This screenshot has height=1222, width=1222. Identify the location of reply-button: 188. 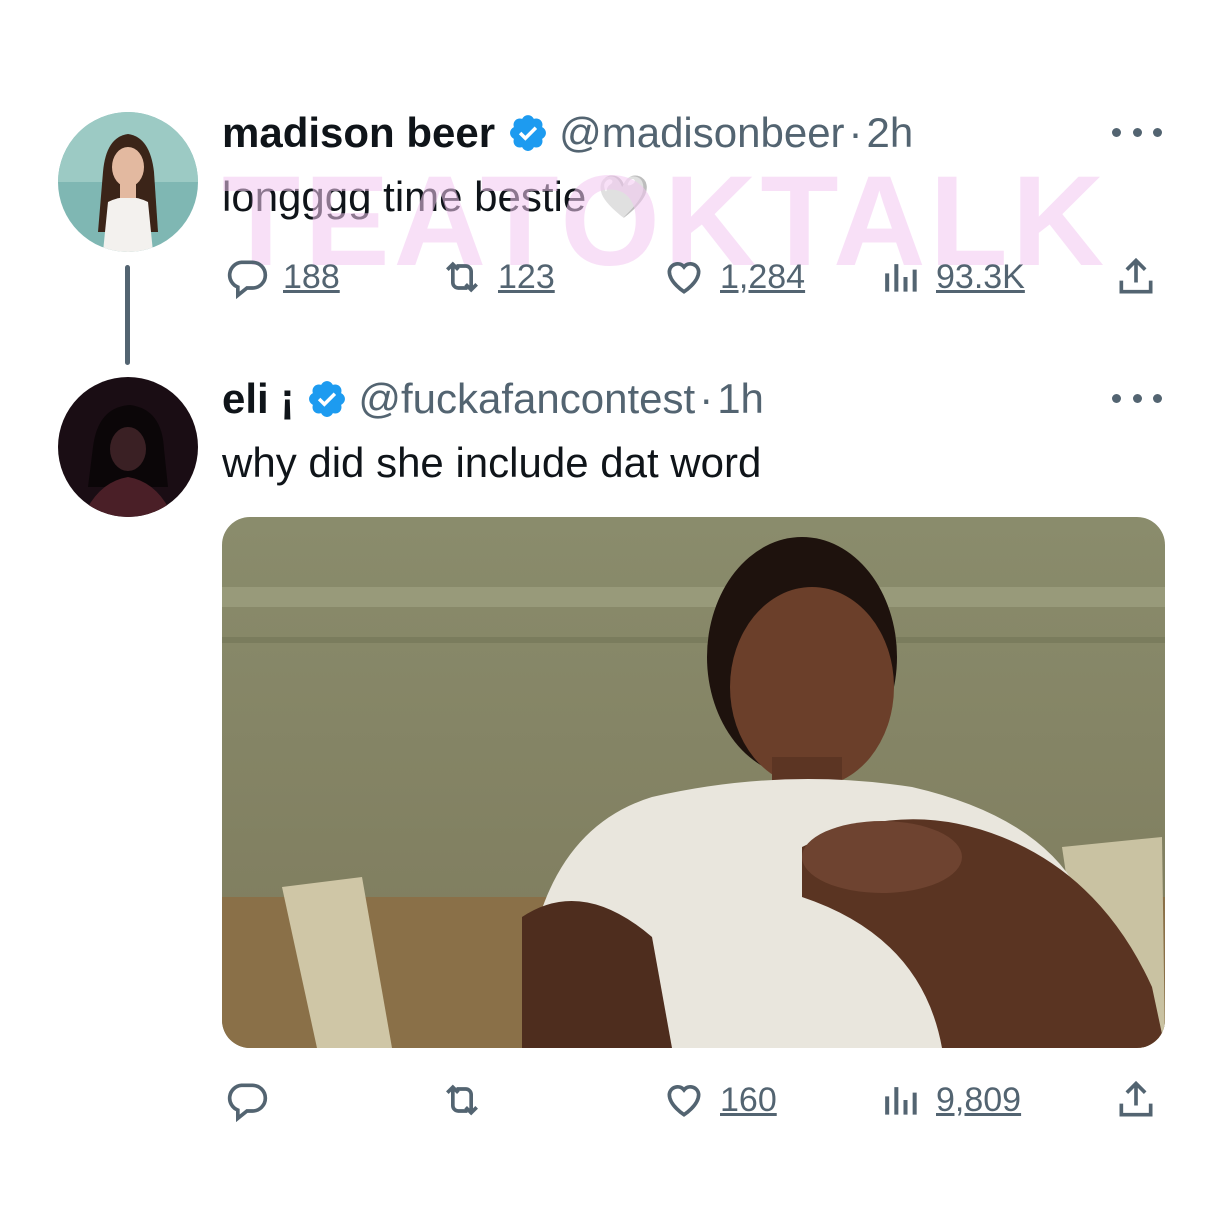
(282, 277).